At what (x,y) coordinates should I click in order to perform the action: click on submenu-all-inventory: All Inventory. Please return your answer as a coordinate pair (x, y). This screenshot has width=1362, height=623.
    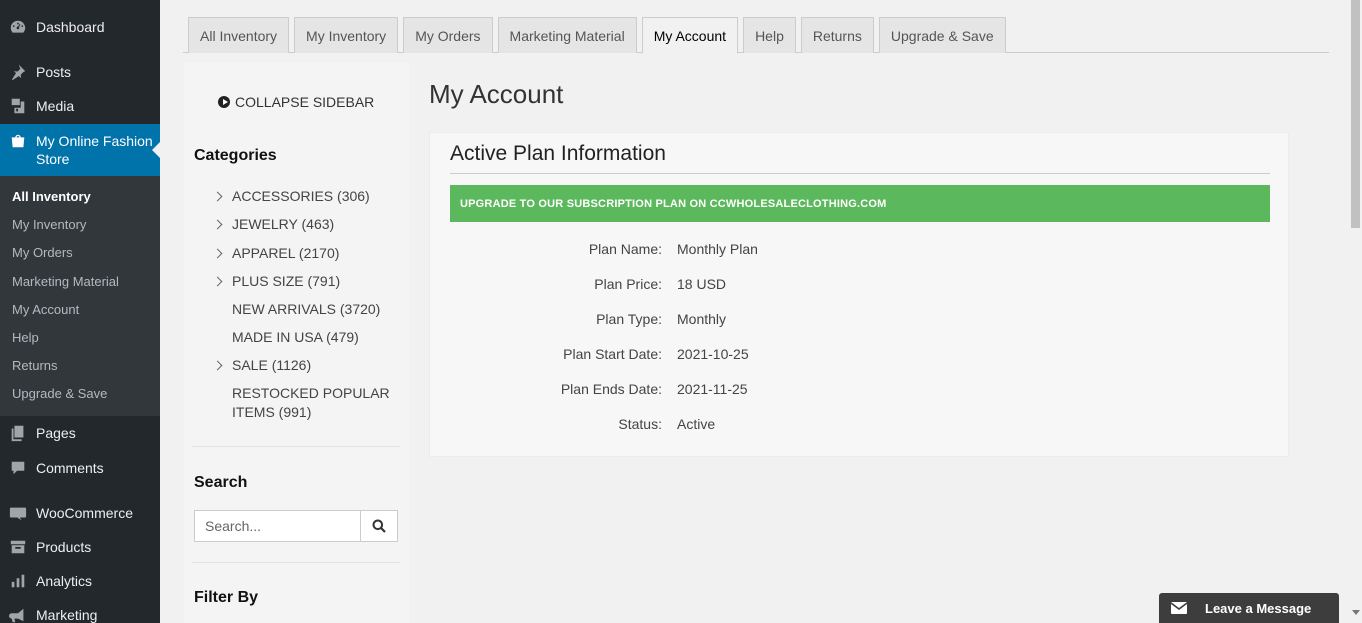
    Looking at the image, I should click on (80, 197).